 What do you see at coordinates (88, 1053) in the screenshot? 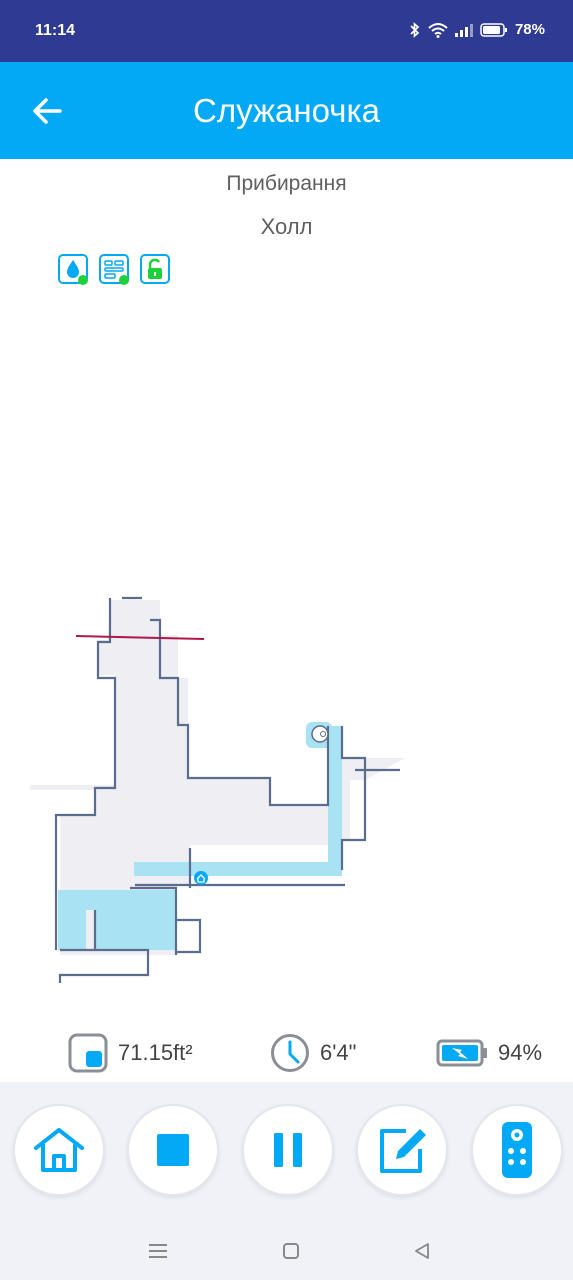
I see `area-icon` at bounding box center [88, 1053].